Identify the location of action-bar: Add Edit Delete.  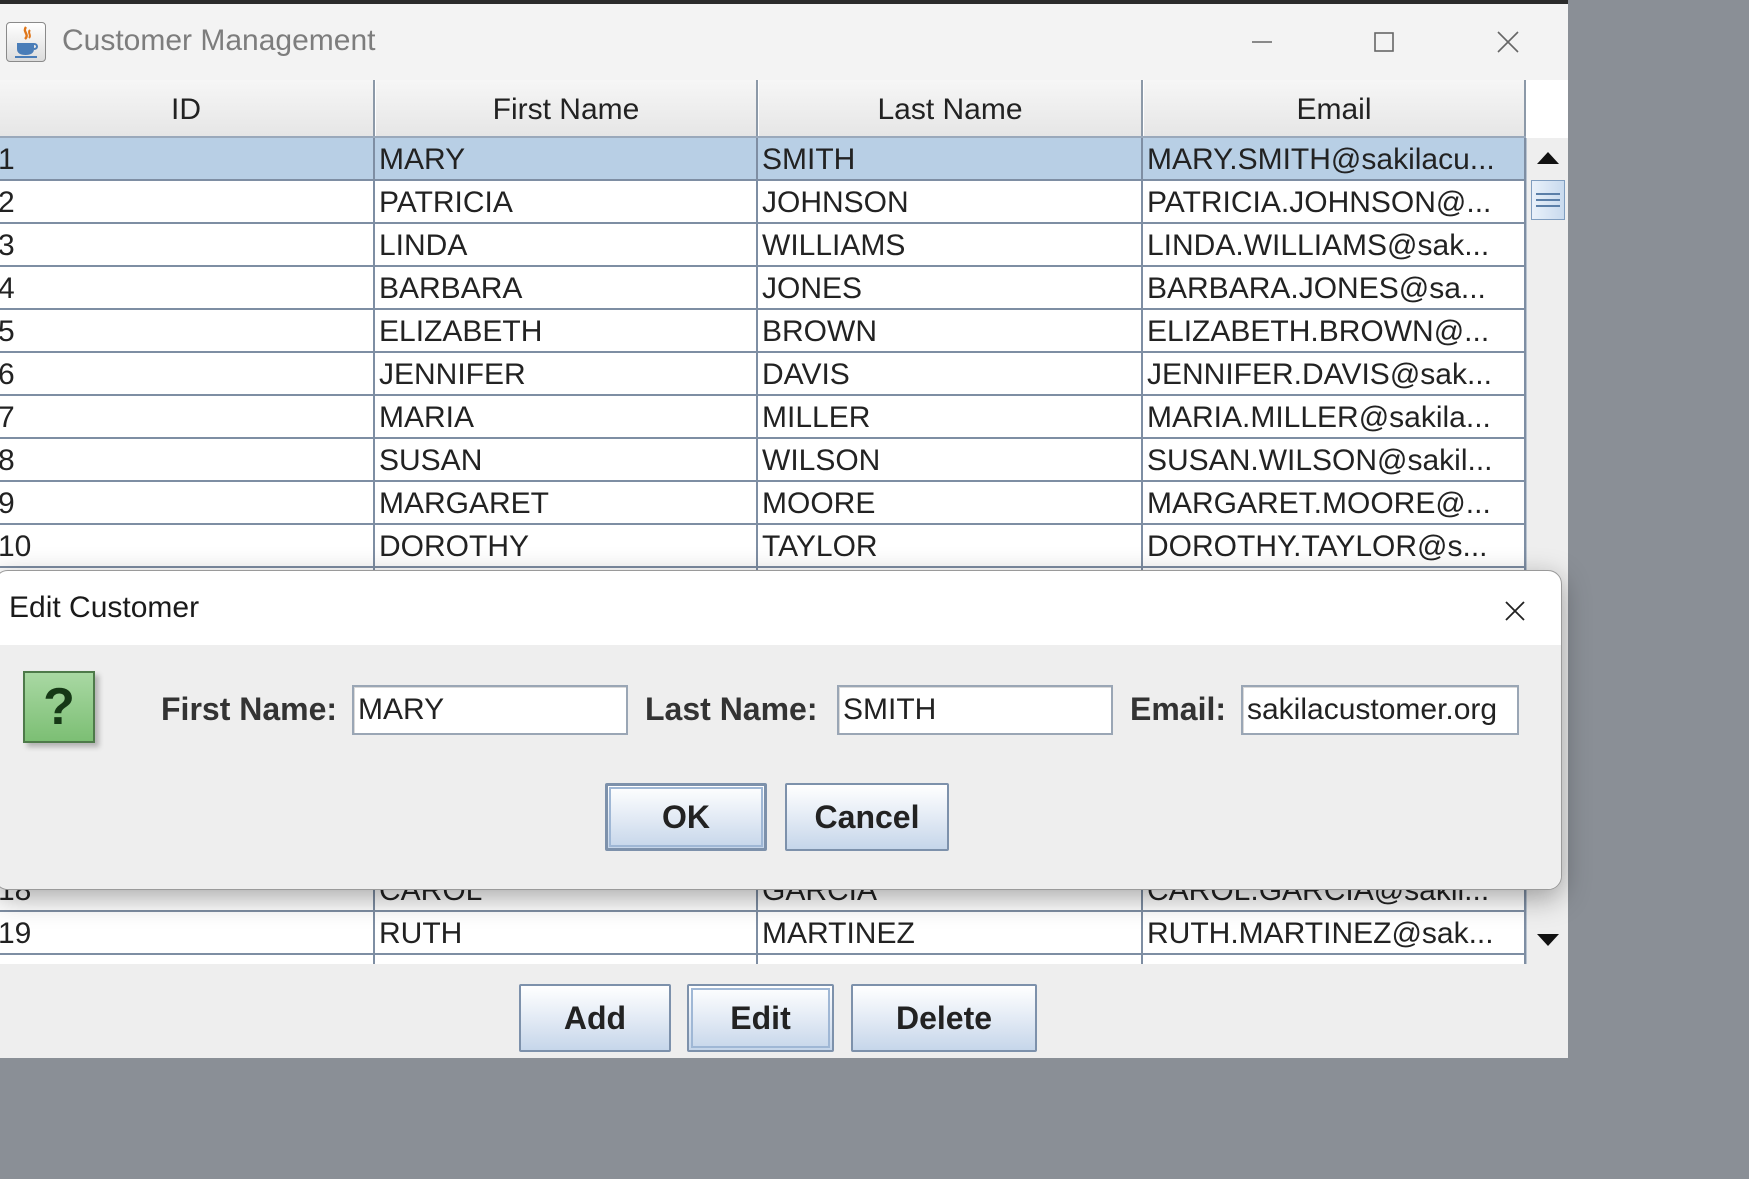
(784, 1011).